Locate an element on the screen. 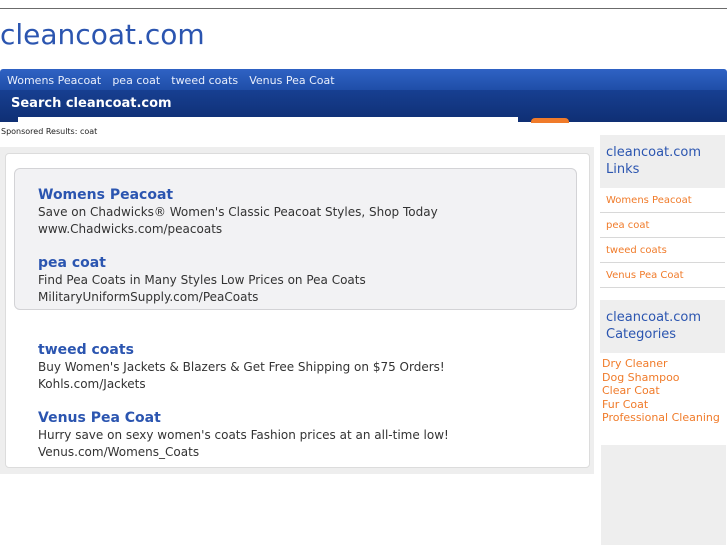 The width and height of the screenshot is (727, 545). sidebar-links-heading: cleancoat.com Links is located at coordinates (662, 161).